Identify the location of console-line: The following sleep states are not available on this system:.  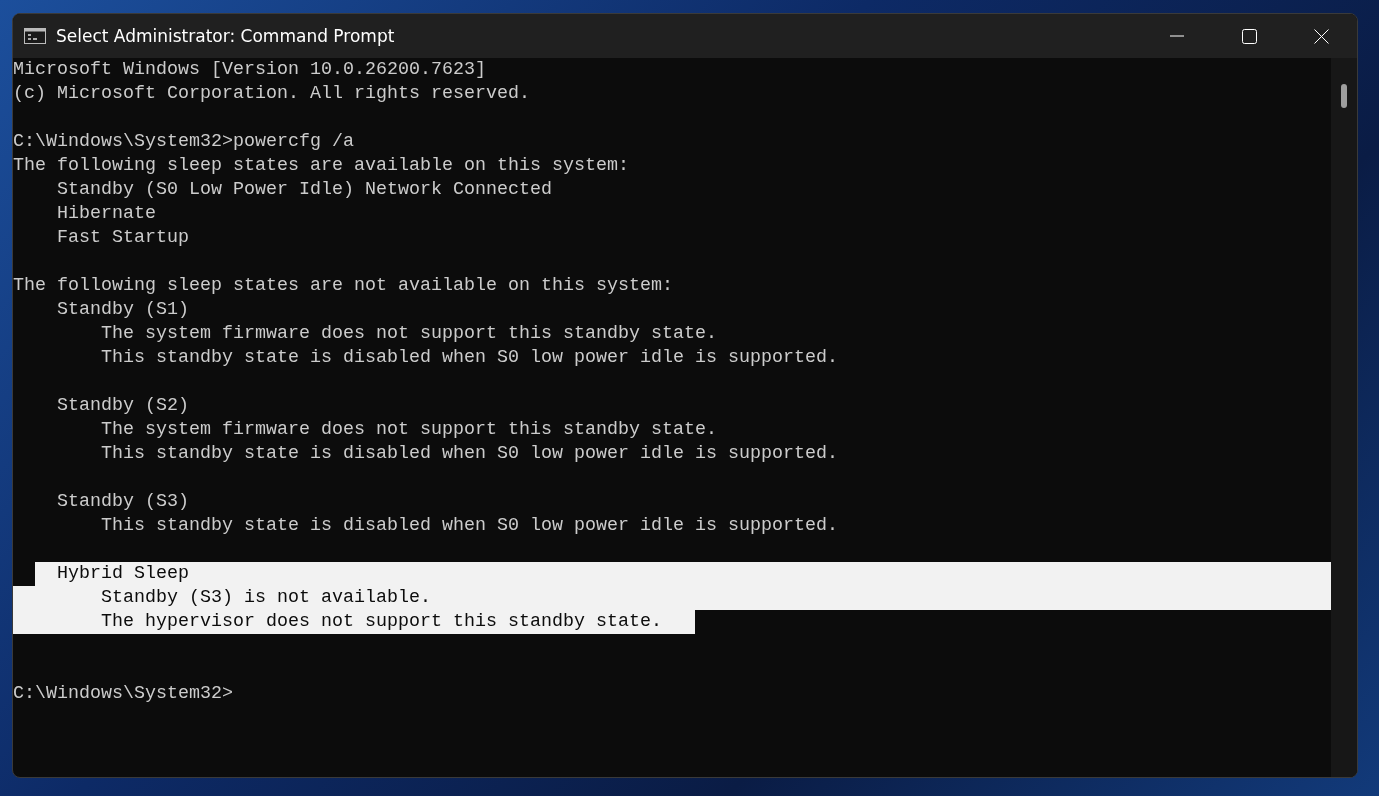
(343, 285).